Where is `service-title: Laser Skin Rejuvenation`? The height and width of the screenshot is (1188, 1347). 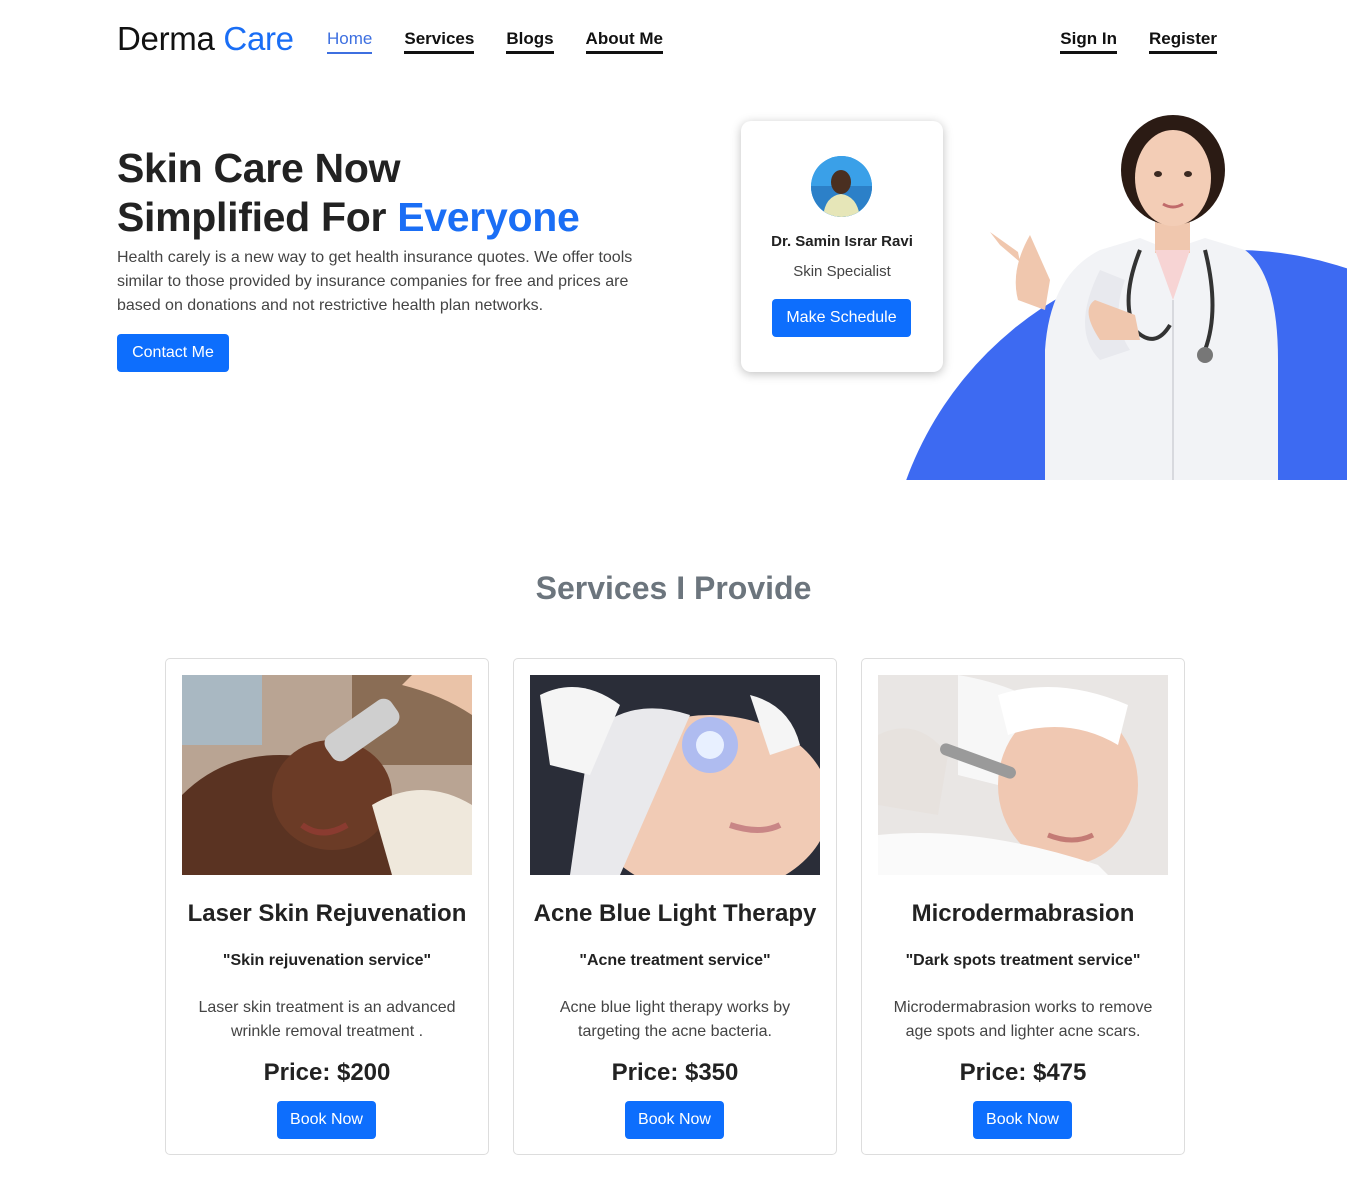
service-title: Laser Skin Rejuvenation is located at coordinates (327, 913).